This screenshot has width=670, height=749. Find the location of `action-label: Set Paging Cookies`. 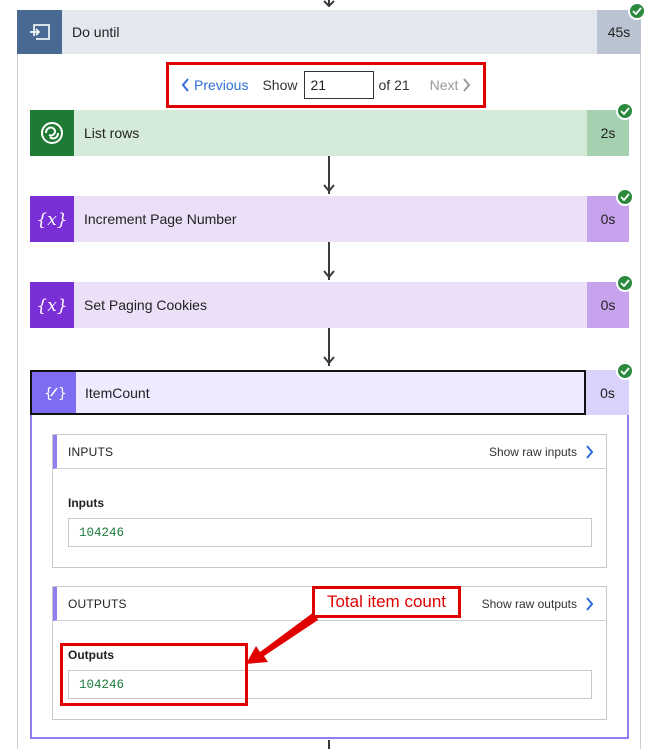

action-label: Set Paging Cookies is located at coordinates (145, 305).